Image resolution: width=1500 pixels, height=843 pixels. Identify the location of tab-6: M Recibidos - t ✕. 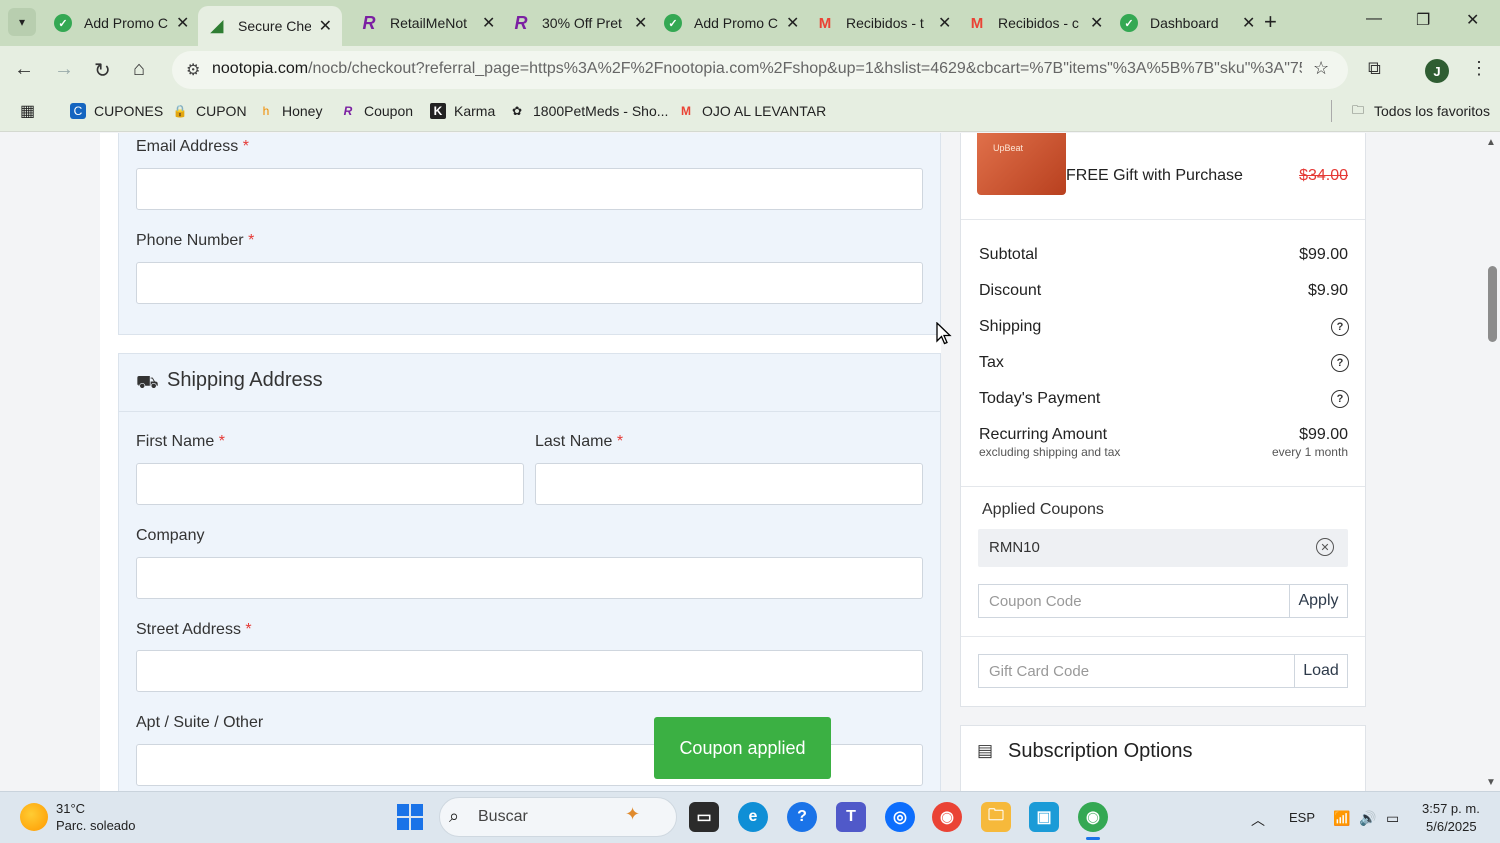
(883, 23).